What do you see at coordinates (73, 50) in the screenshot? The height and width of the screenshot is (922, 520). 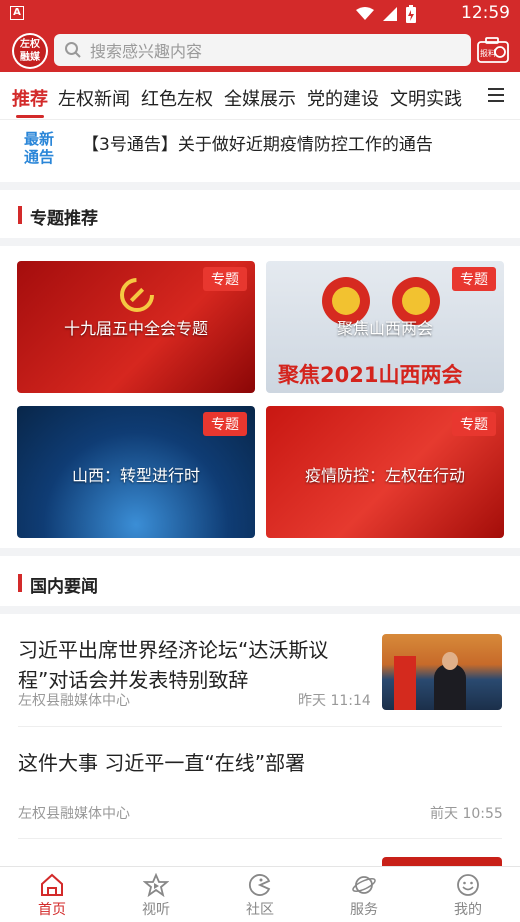 I see `search-icon` at bounding box center [73, 50].